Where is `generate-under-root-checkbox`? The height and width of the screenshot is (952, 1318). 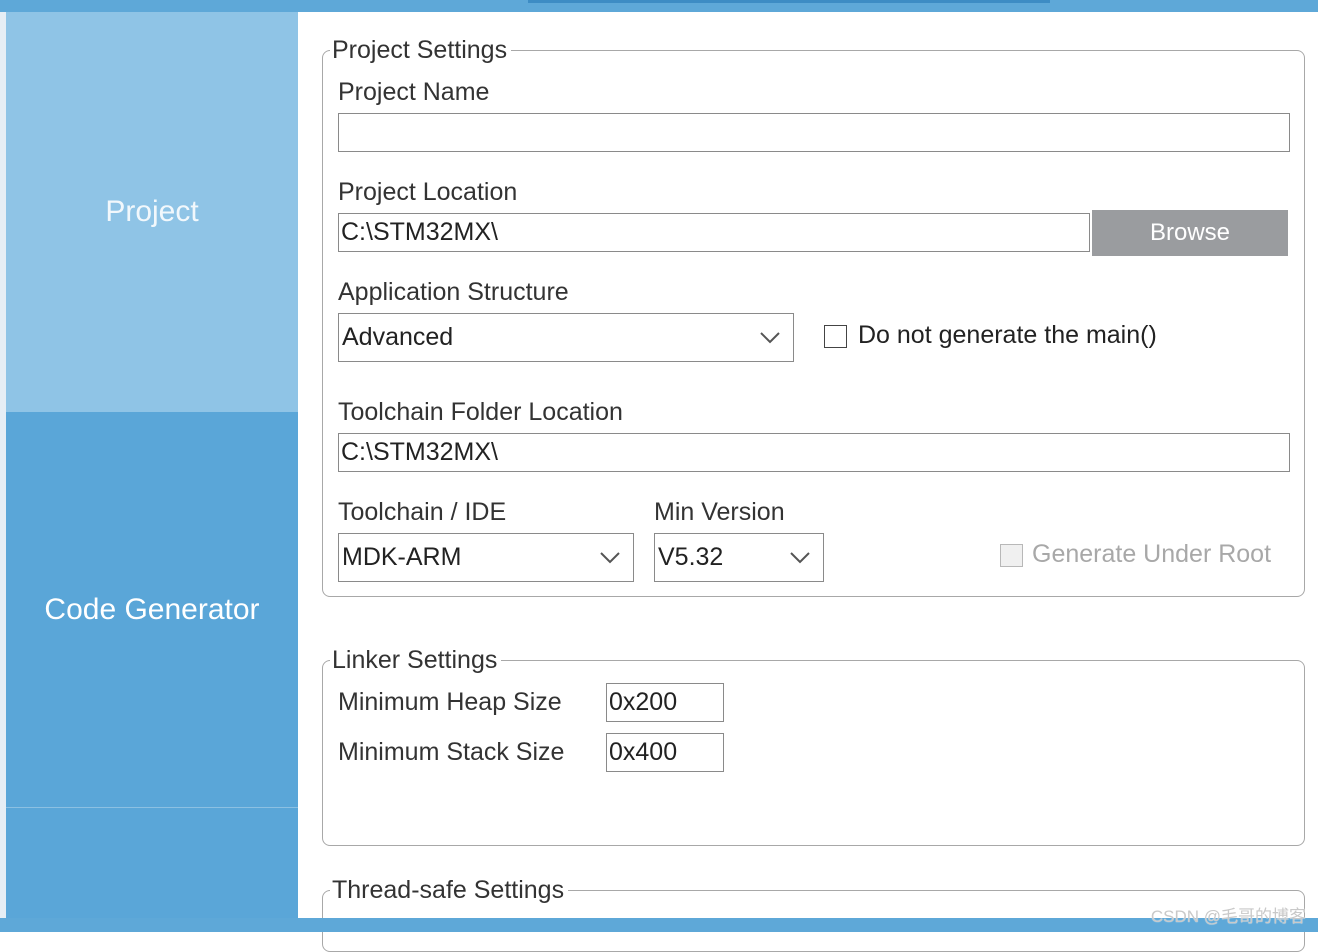
generate-under-root-checkbox is located at coordinates (1011, 555).